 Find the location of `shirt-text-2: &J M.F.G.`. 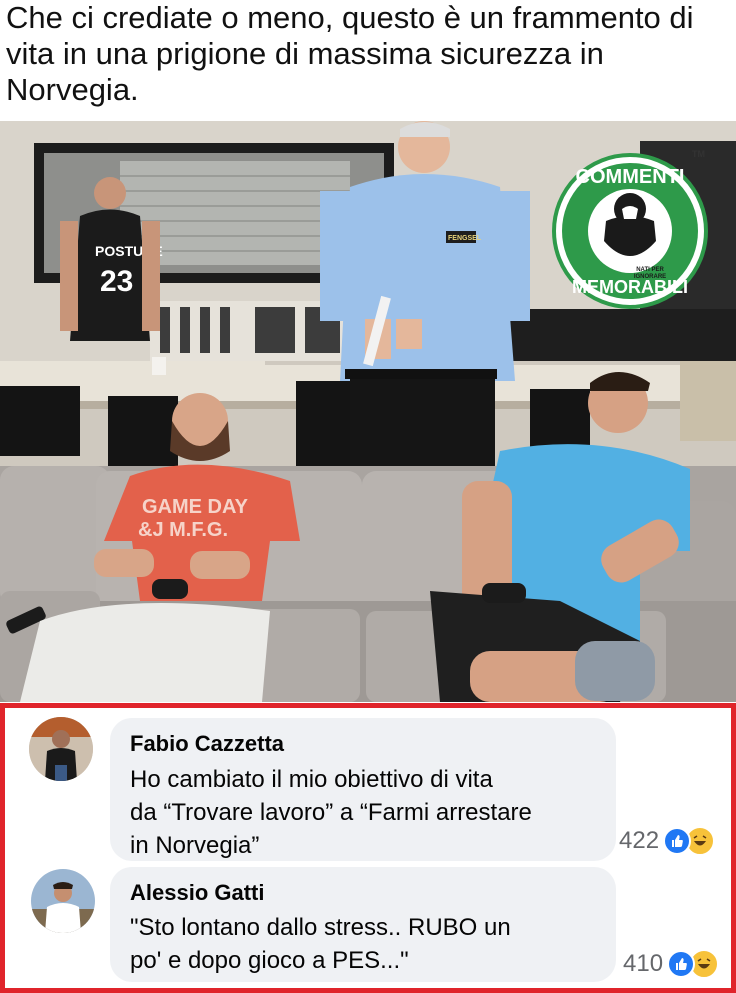

shirt-text-2: &J M.F.G. is located at coordinates (183, 530).